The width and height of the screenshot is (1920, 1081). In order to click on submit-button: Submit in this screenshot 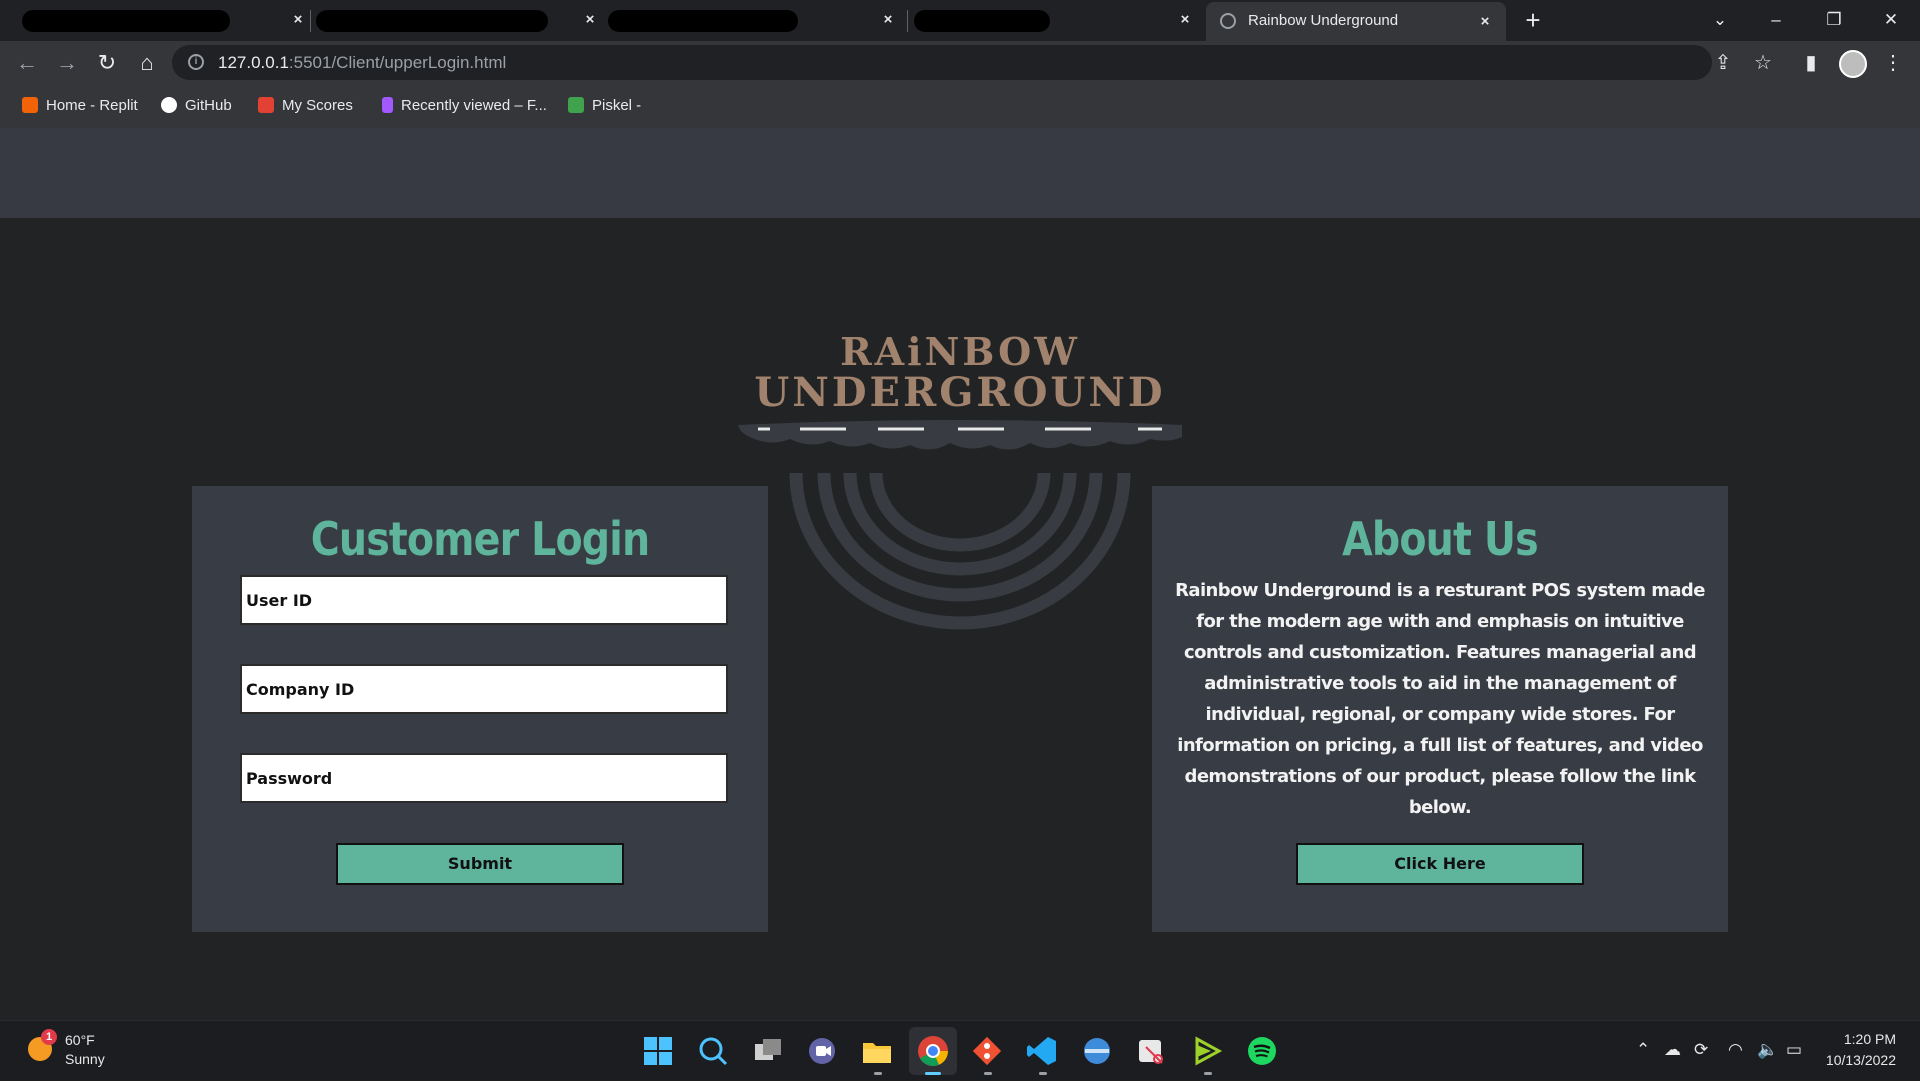, I will do `click(480, 864)`.